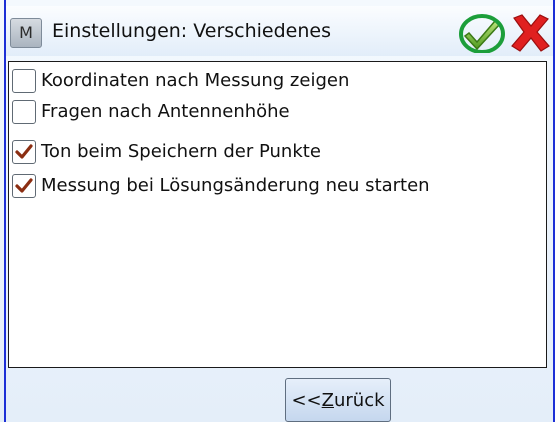 The image size is (555, 423). I want to click on back-button: <<Zurück, so click(338, 400).